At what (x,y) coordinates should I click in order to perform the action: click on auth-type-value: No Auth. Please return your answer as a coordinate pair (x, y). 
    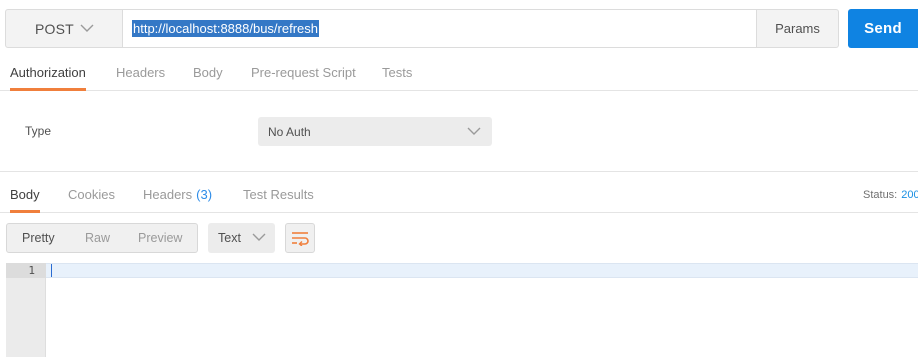
    Looking at the image, I should click on (289, 131).